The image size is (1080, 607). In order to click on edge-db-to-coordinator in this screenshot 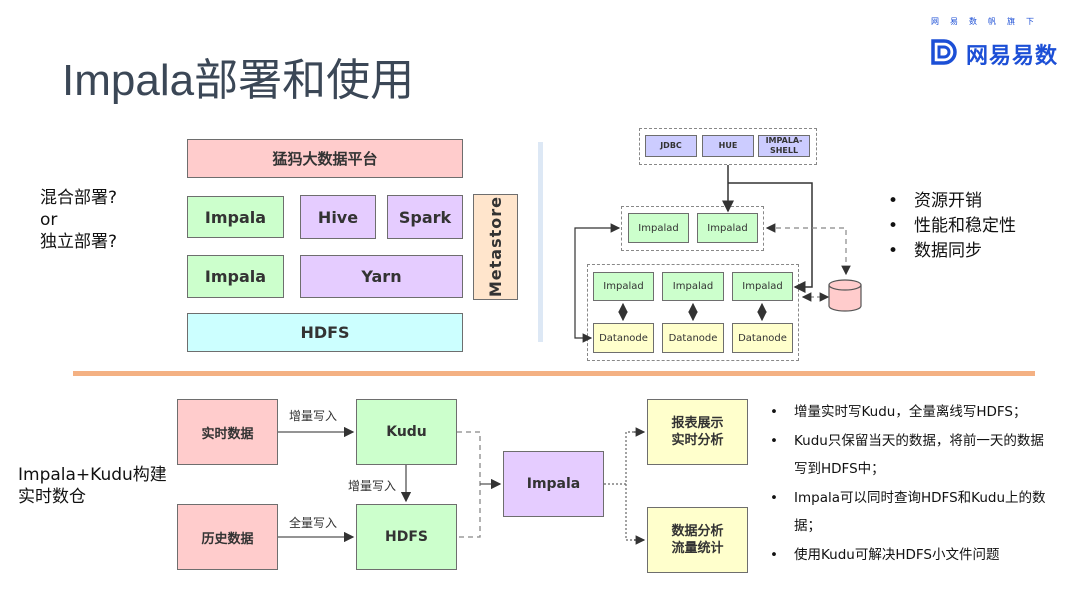, I will do `click(808, 249)`.